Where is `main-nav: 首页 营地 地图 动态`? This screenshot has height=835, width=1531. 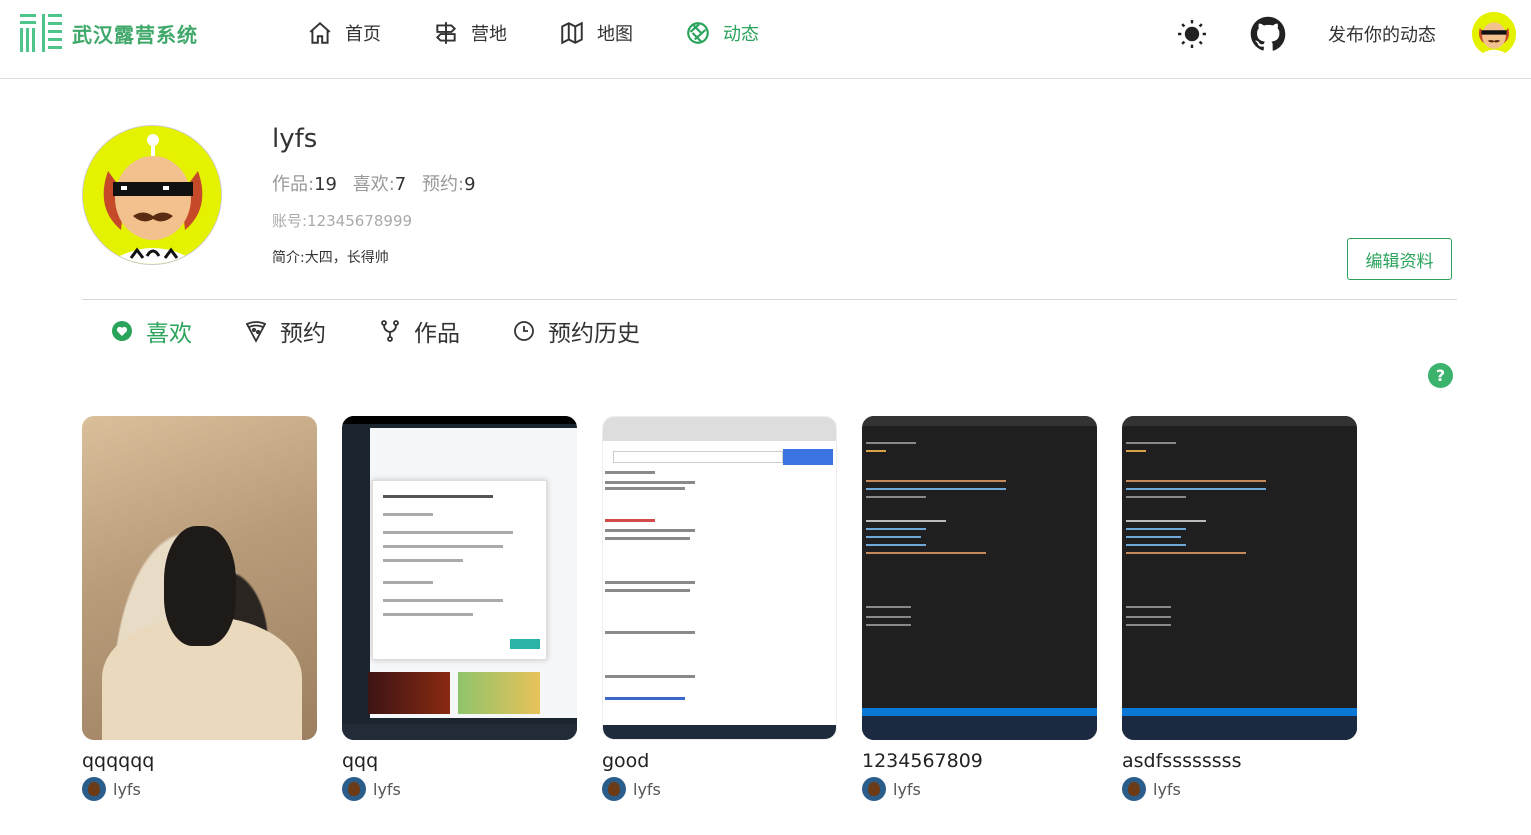
main-nav: 首页 营地 地图 动态 is located at coordinates (559, 33).